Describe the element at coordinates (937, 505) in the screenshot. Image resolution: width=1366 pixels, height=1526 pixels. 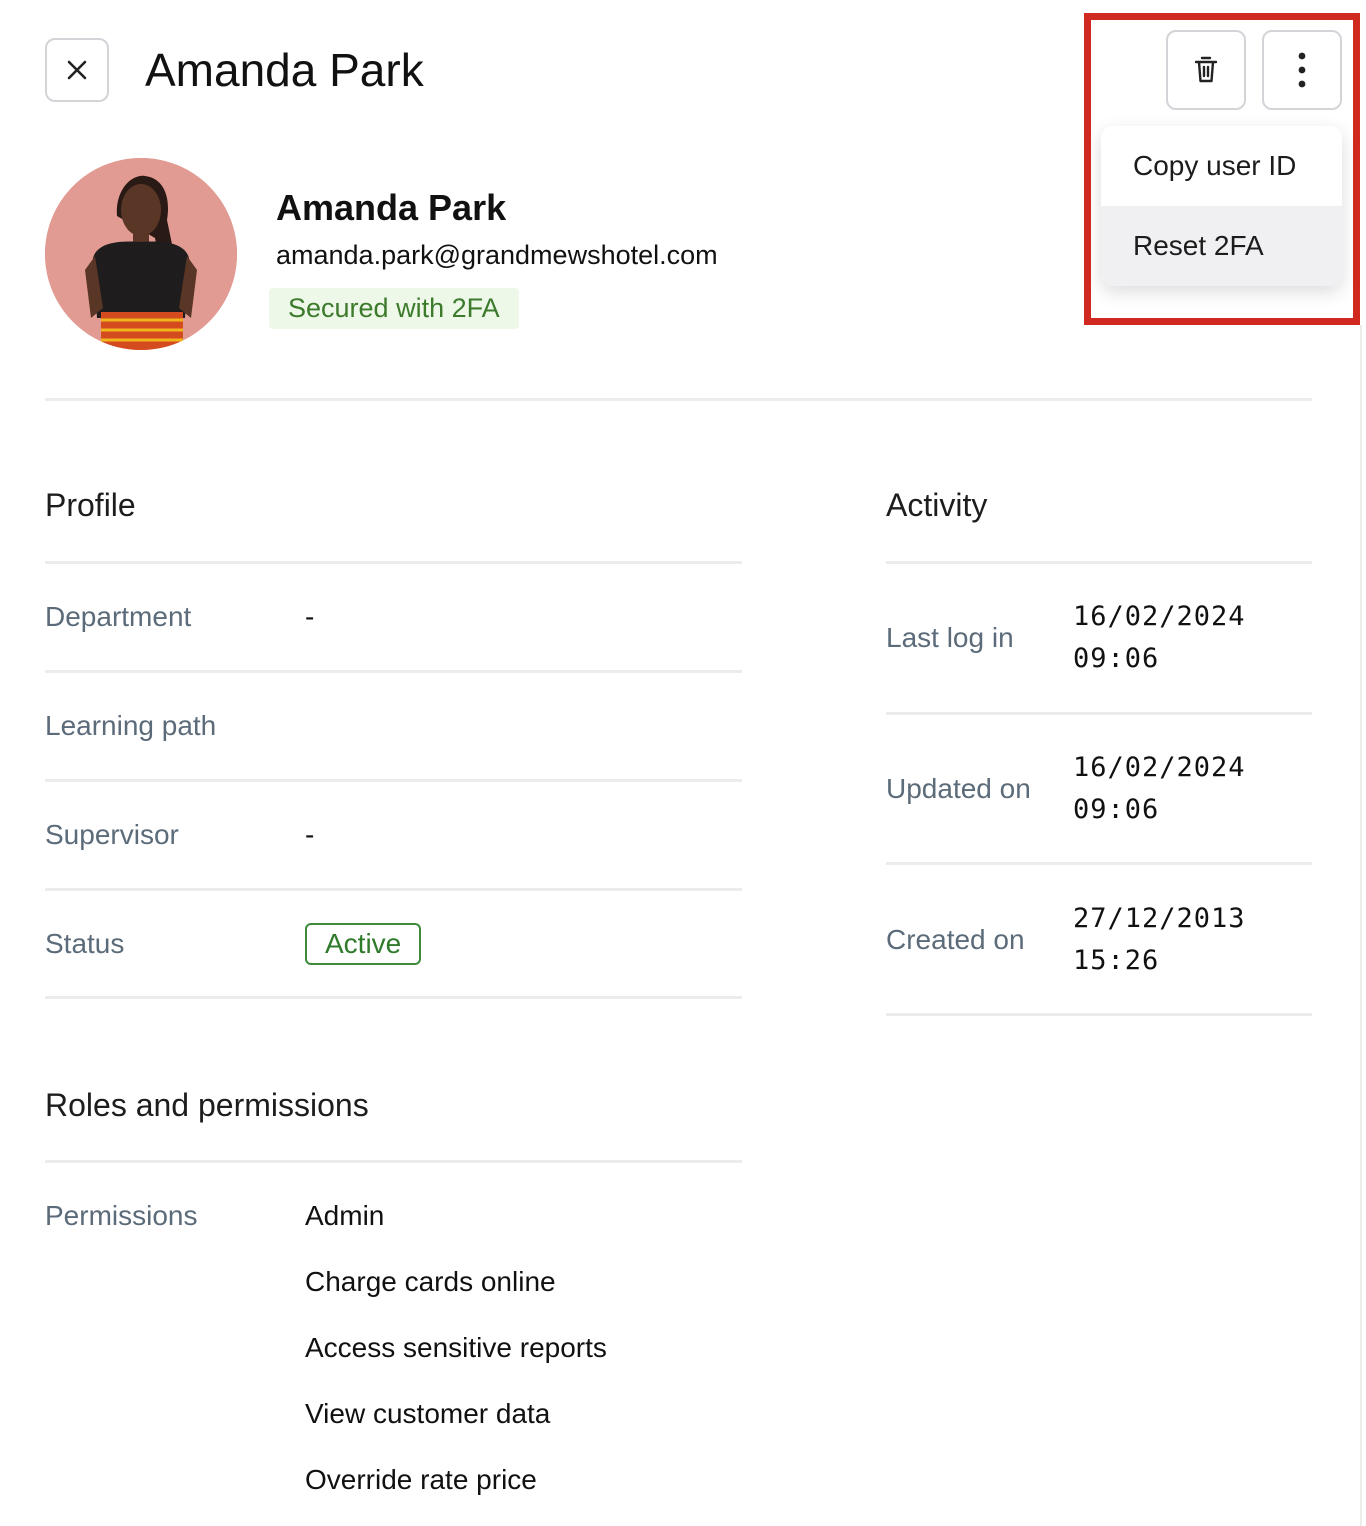
I see `activity-section-title: Activity` at that location.